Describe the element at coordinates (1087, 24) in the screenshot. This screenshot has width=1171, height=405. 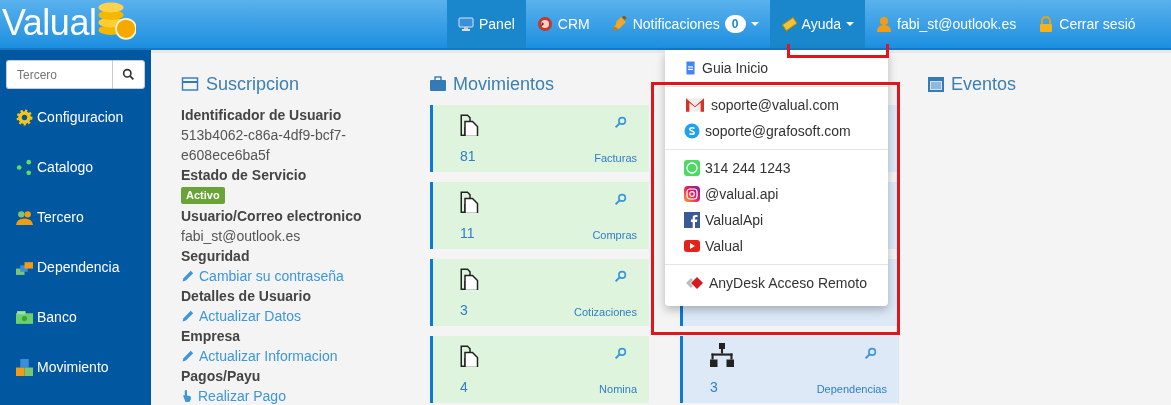
I see `nav-item: Cerrar sesió` at that location.